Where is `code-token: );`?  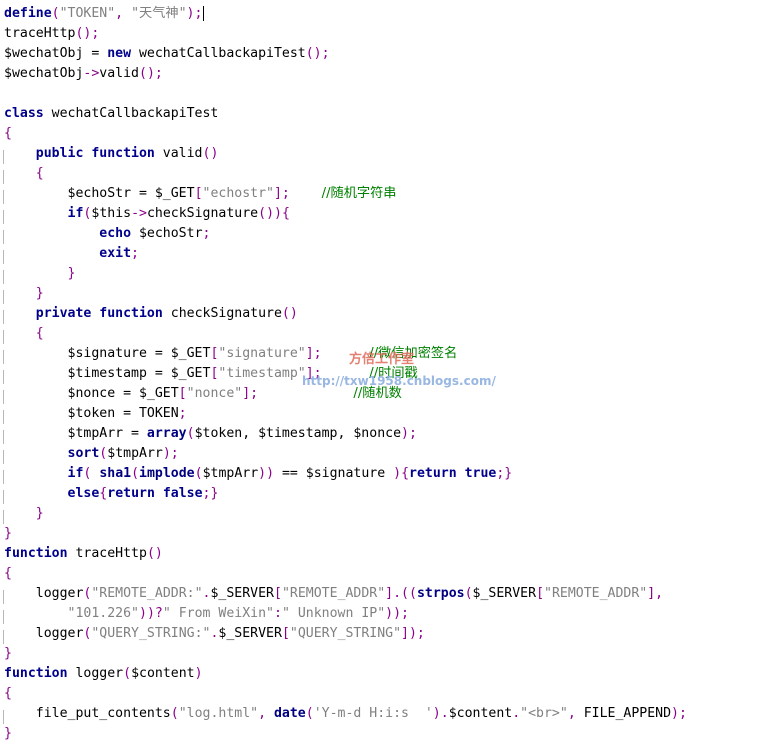
code-token: ); is located at coordinates (194, 13).